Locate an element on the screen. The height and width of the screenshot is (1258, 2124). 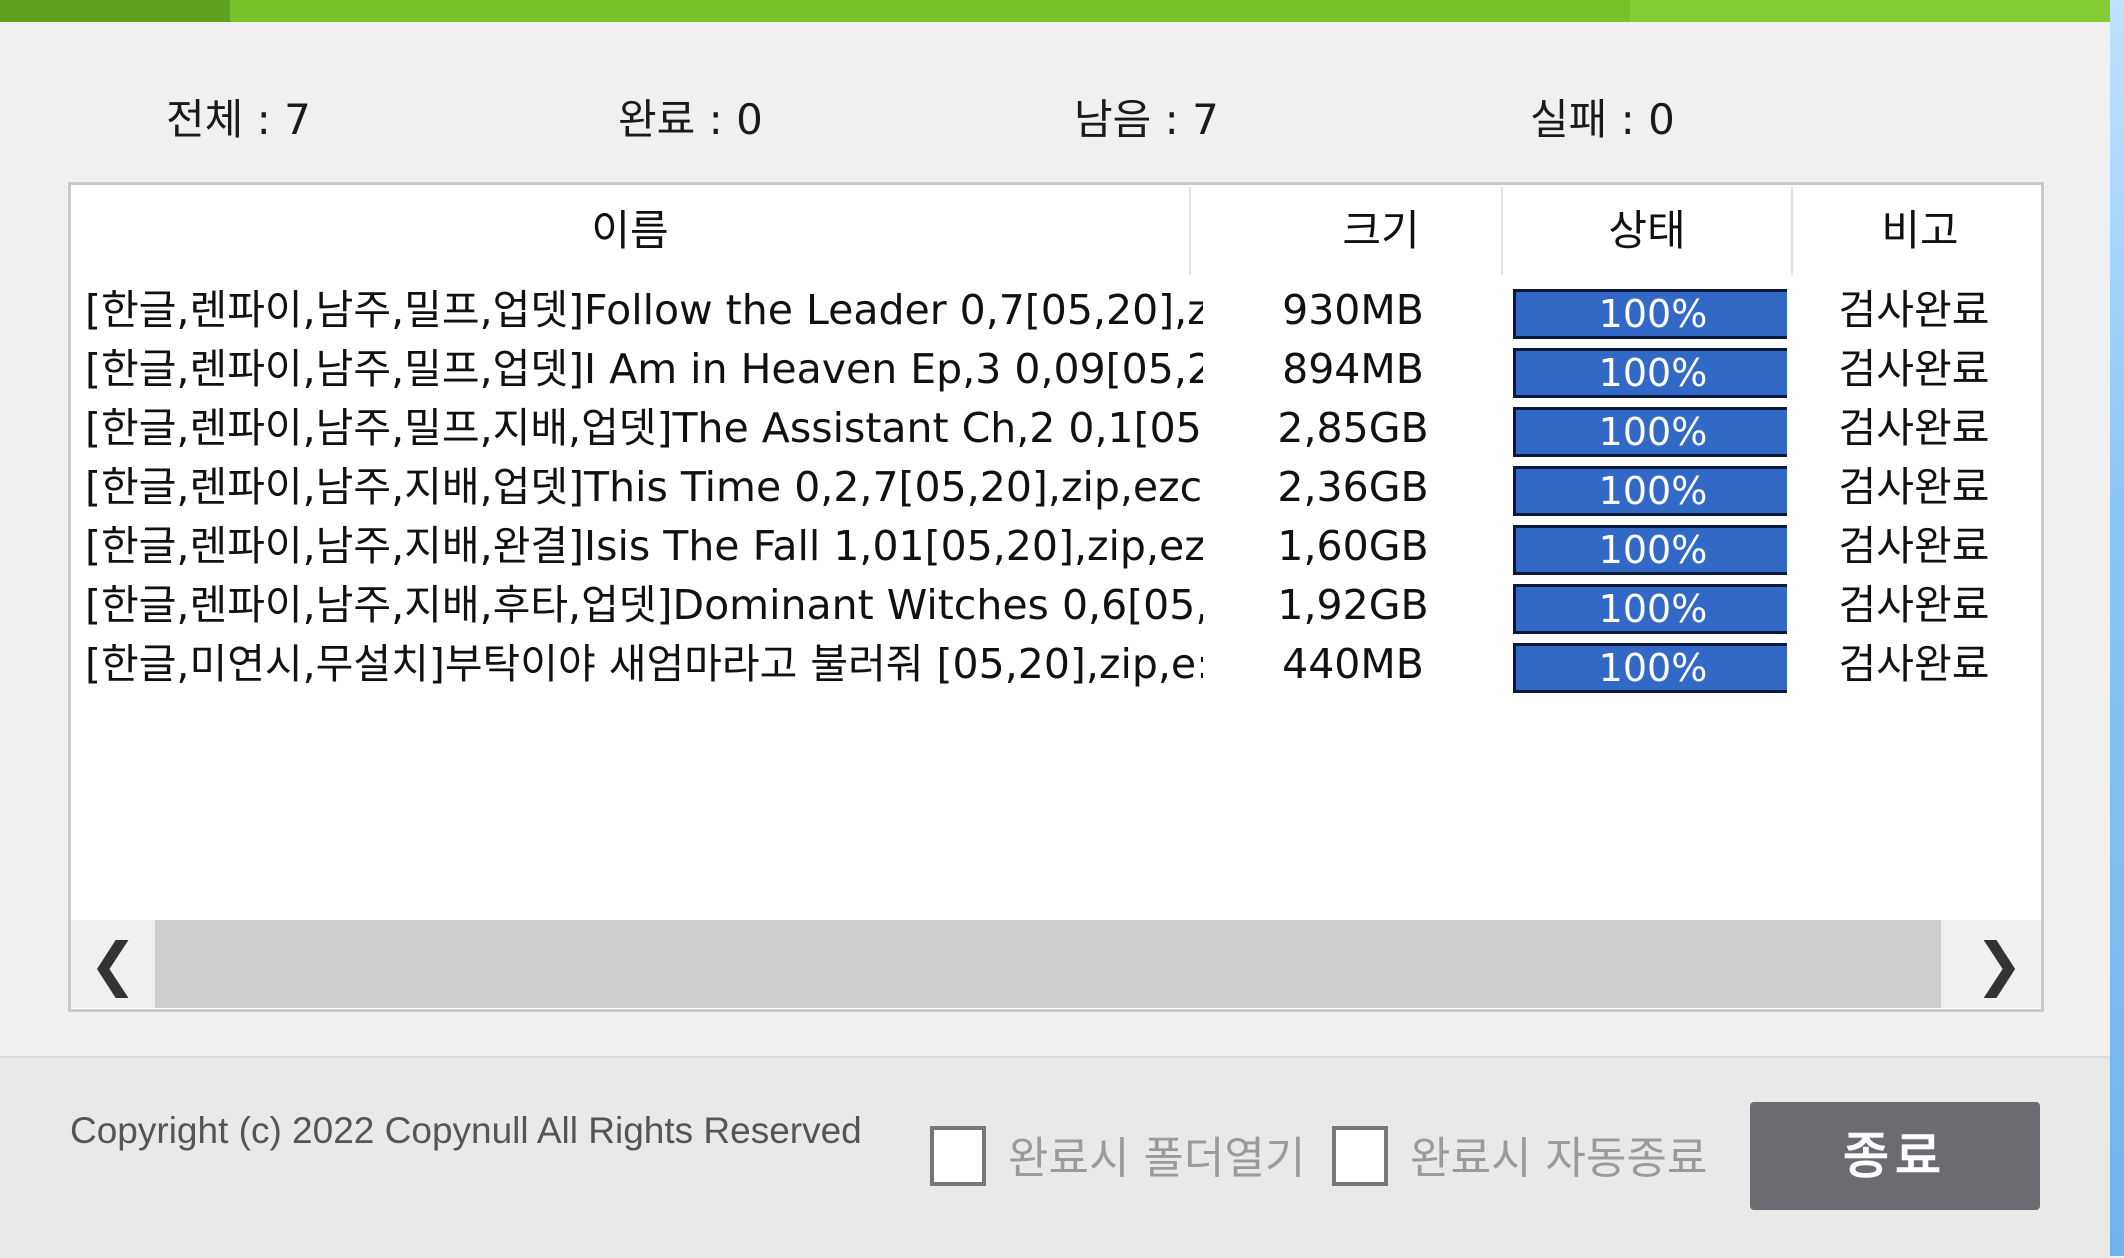
stat-remaining: 남음 : 7 is located at coordinates (1146, 119).